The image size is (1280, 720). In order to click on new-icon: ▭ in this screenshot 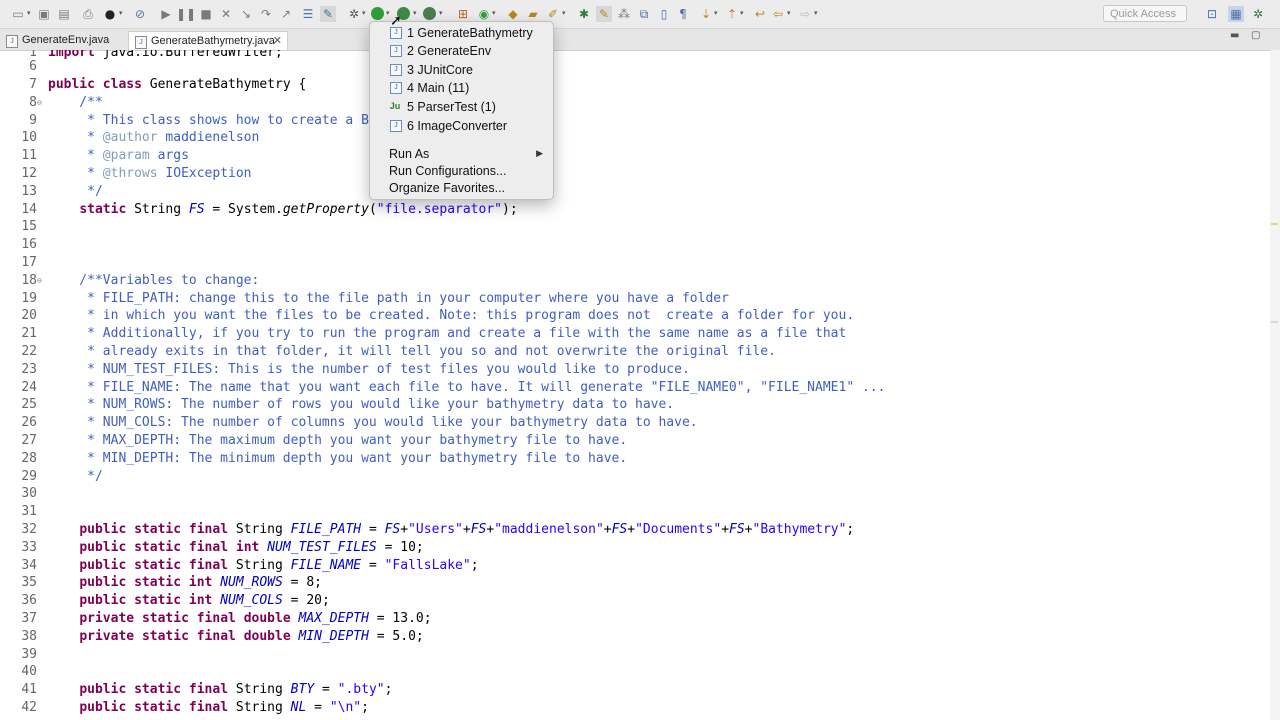, I will do `click(18, 14)`.